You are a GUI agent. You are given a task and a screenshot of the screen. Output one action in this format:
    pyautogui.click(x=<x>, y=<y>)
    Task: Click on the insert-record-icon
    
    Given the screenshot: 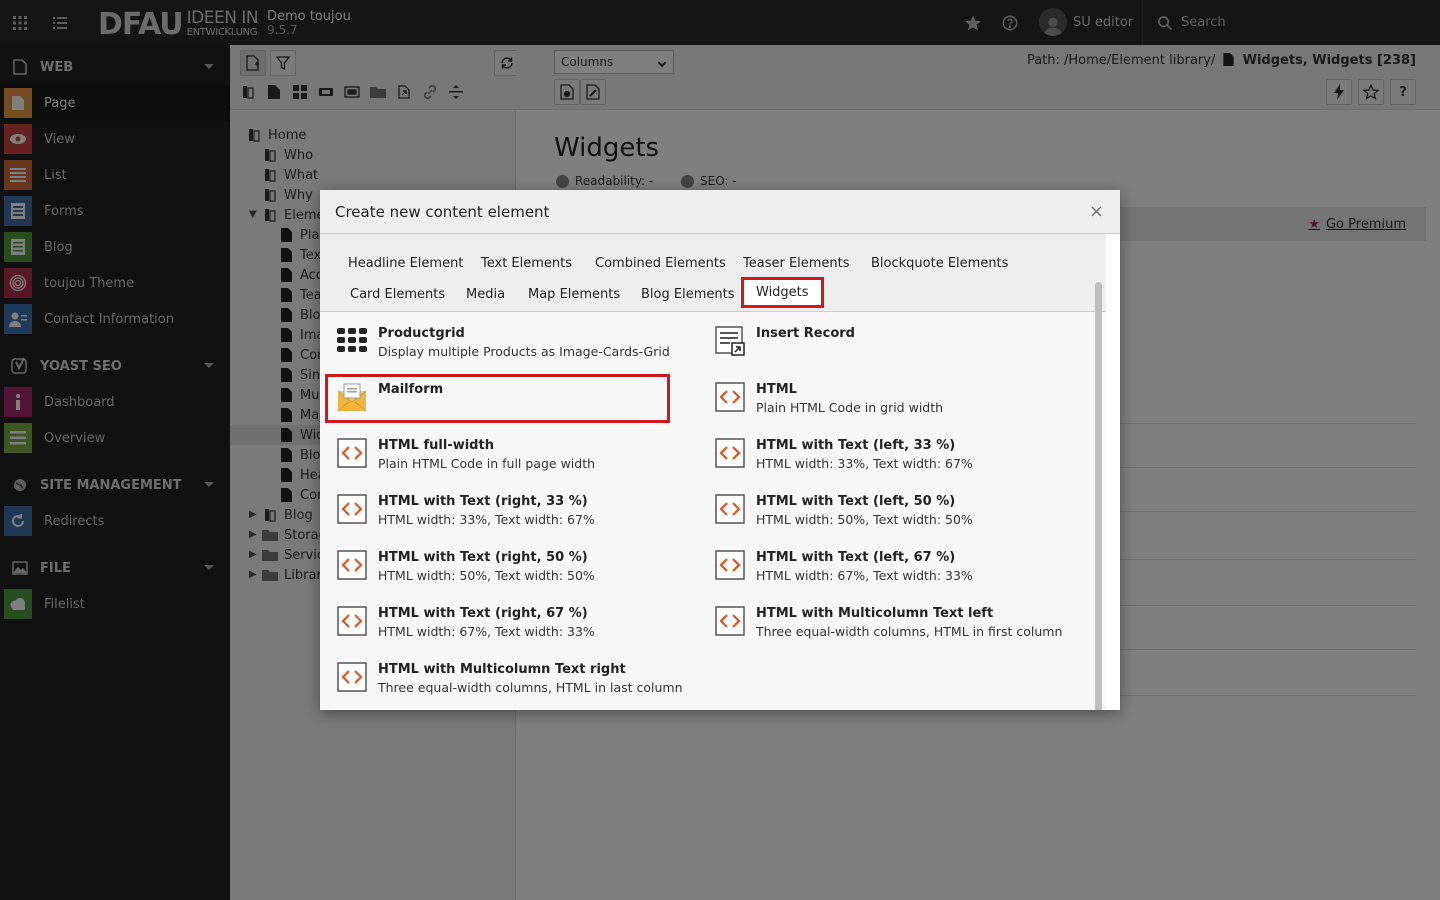 What is the action you would take?
    pyautogui.click(x=730, y=341)
    